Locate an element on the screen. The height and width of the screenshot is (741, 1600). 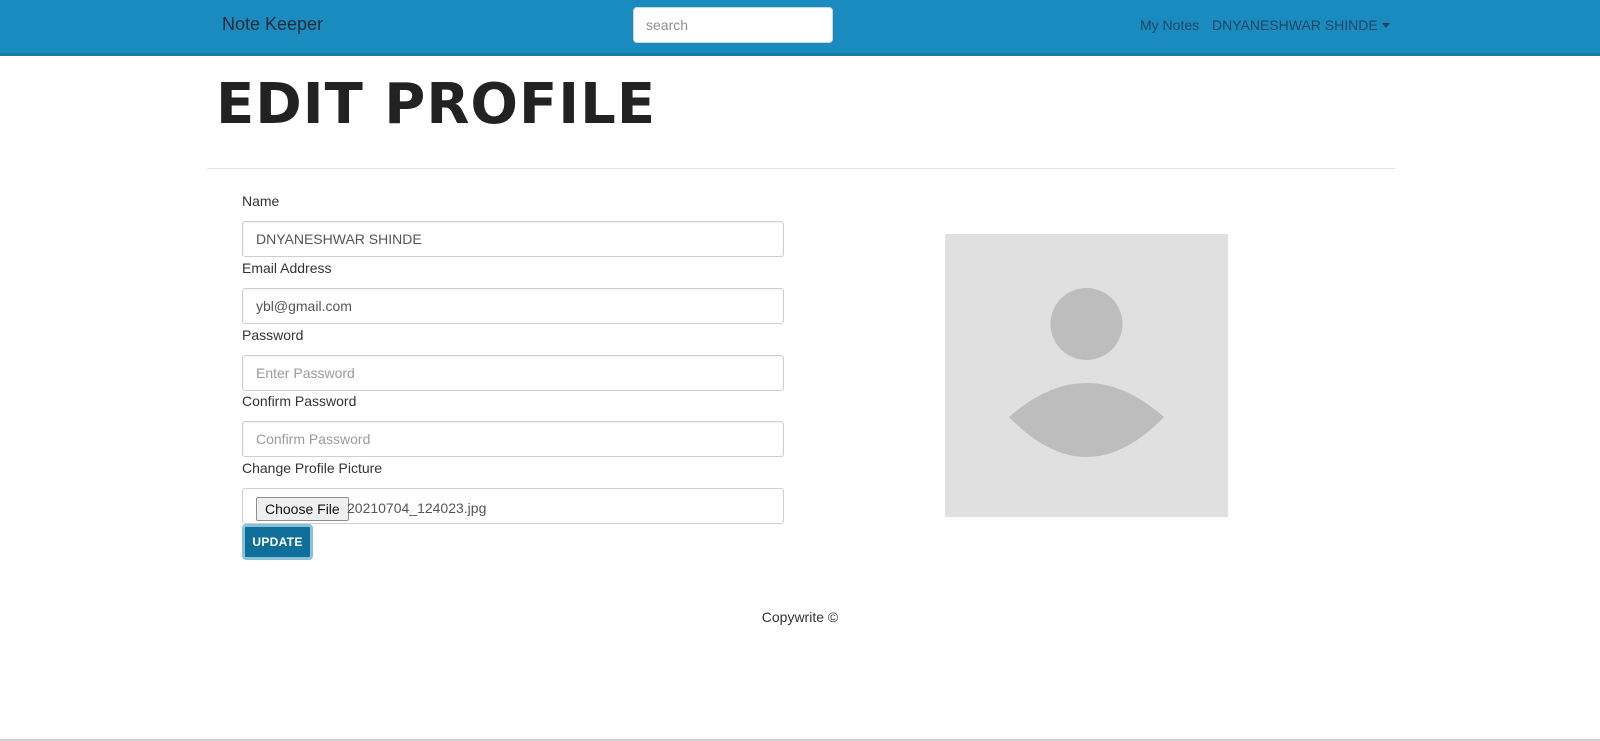
update-button: UPDATE is located at coordinates (277, 542).